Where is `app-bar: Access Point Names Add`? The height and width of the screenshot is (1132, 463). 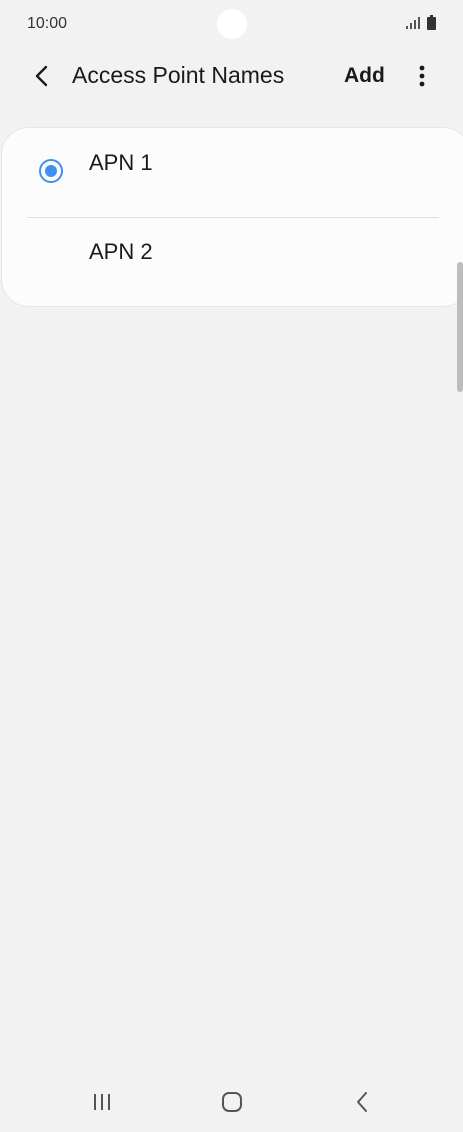 app-bar: Access Point Names Add is located at coordinates (231, 77).